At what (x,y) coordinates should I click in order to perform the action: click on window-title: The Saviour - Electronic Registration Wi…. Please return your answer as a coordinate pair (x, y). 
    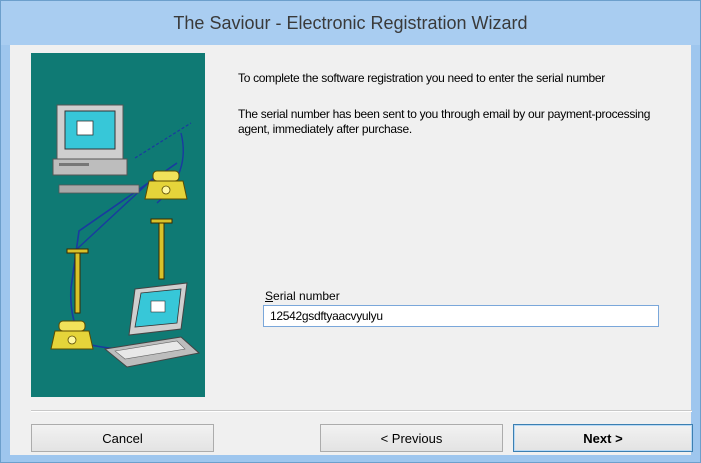
    Looking at the image, I should click on (350, 22).